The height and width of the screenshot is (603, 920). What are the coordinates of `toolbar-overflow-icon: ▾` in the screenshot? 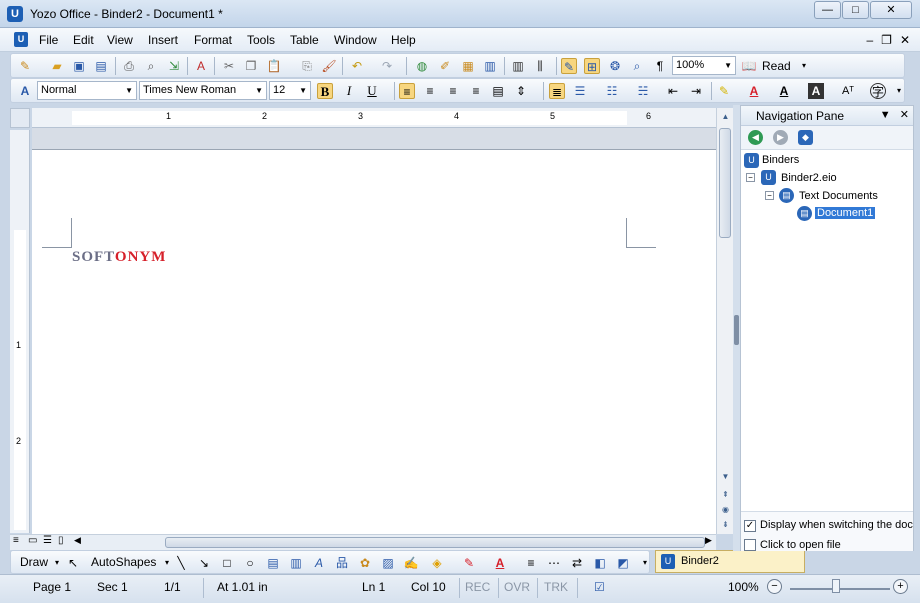 It's located at (899, 91).